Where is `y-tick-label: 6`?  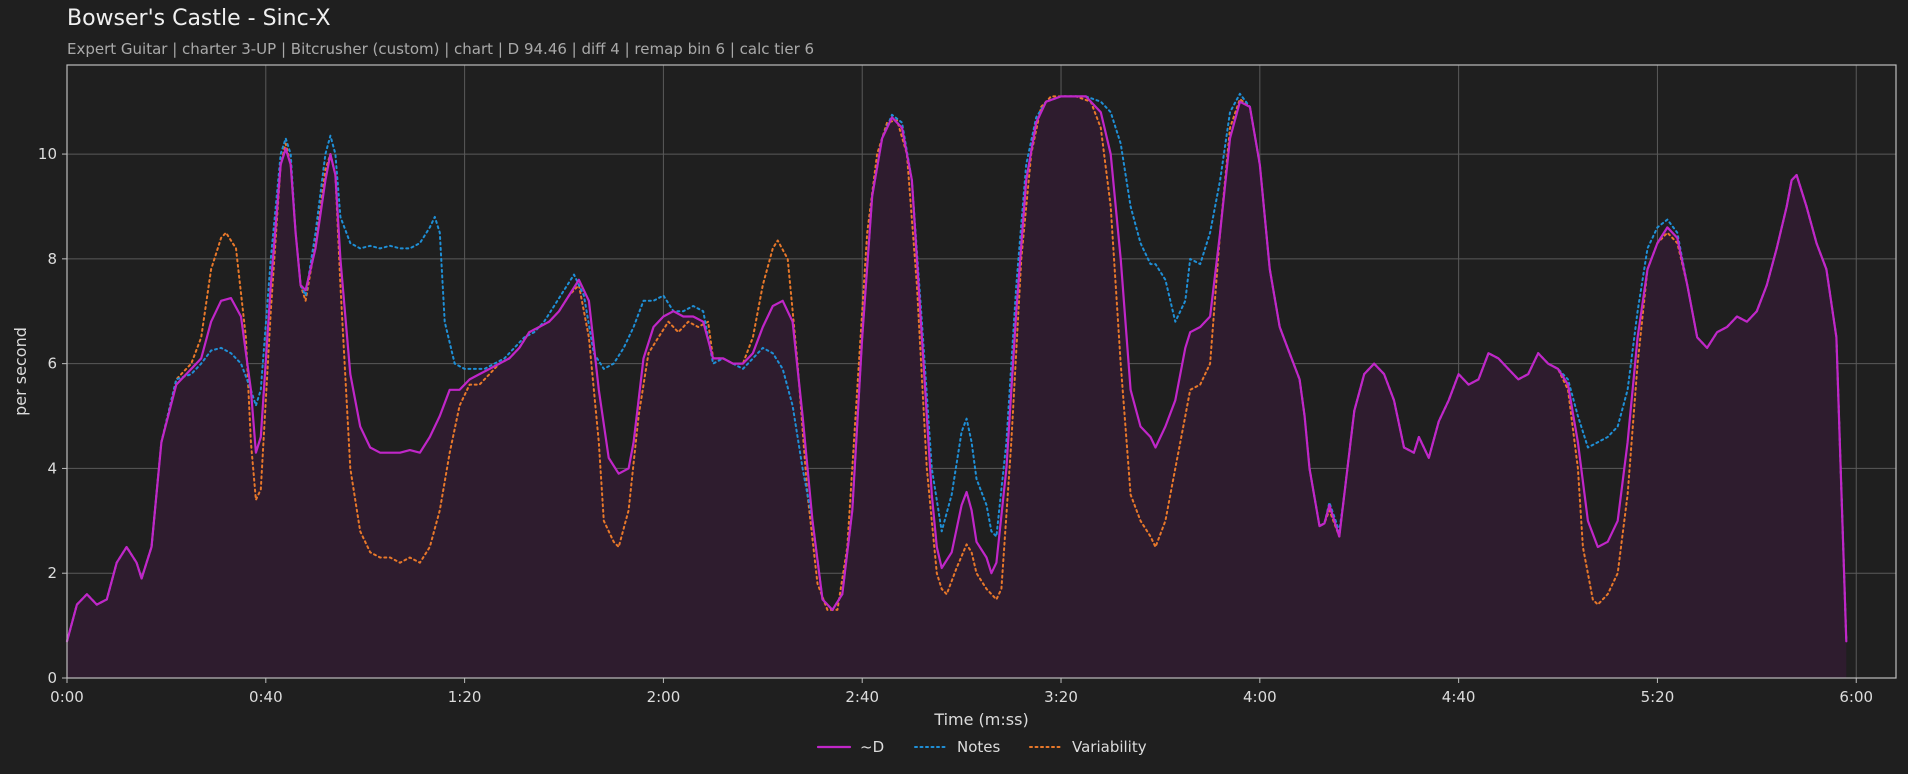 y-tick-label: 6 is located at coordinates (52, 364).